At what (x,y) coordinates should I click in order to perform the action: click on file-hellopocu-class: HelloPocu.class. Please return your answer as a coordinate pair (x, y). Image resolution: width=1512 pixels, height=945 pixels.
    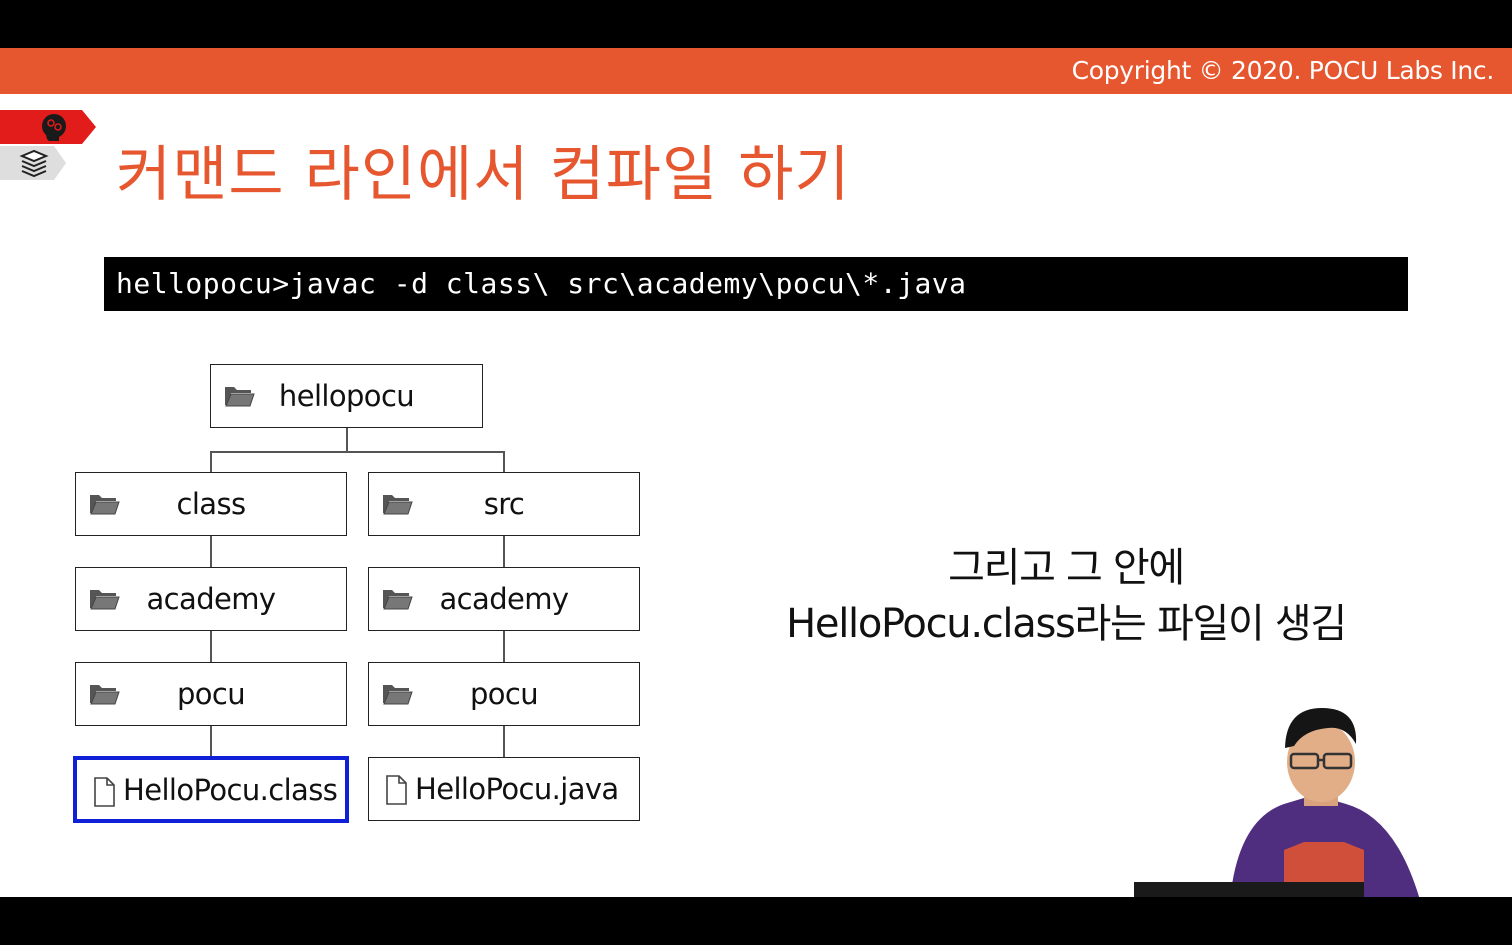
    Looking at the image, I should click on (211, 789).